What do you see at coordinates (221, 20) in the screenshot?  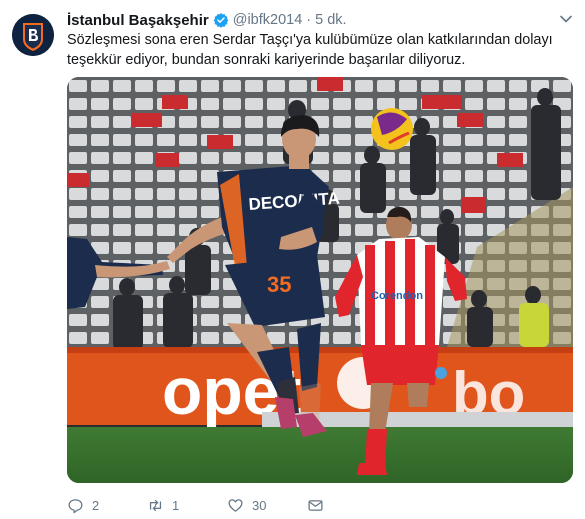 I see `verified-badge-icon` at bounding box center [221, 20].